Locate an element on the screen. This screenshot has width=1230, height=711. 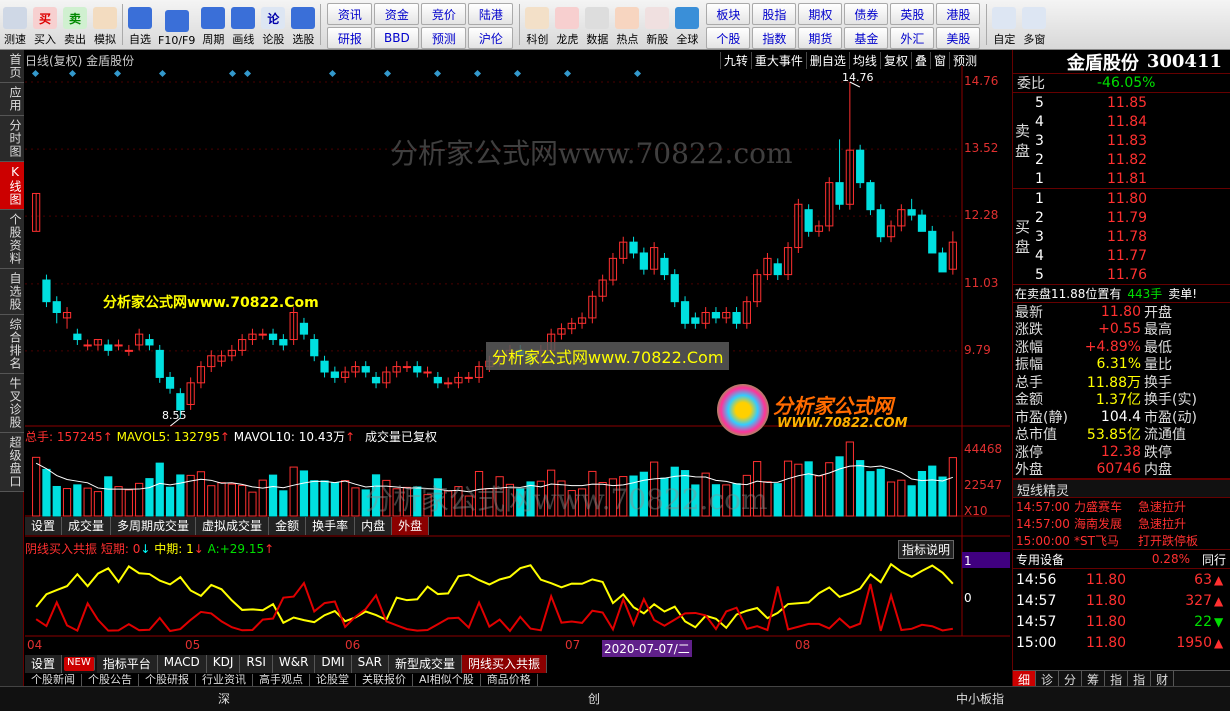
left-tab-8: 超级盘口 is located at coordinates (12, 462).